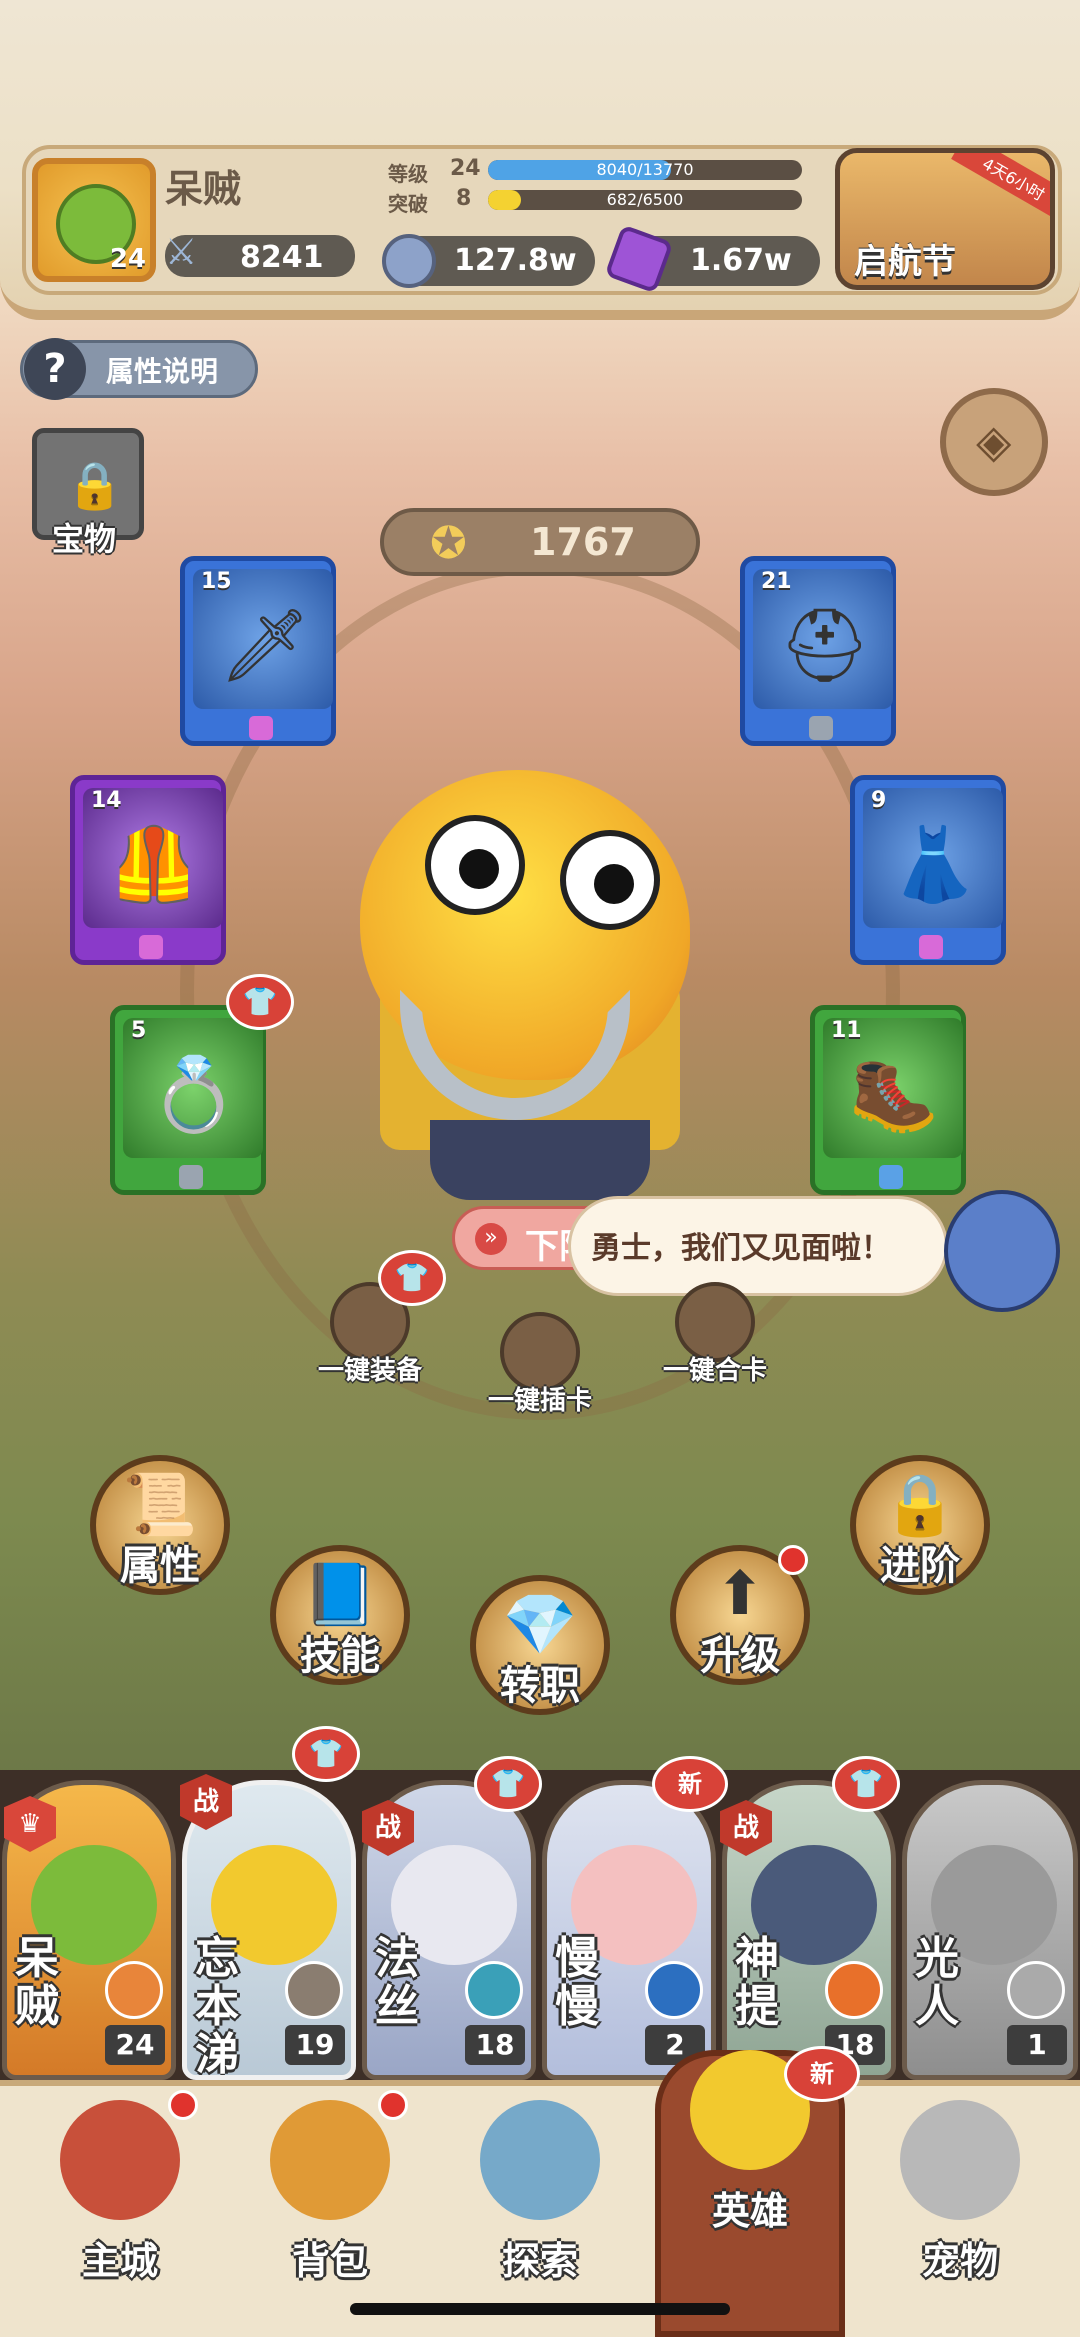  I want to click on equip-slot-clothes: 9 👗, so click(928, 870).